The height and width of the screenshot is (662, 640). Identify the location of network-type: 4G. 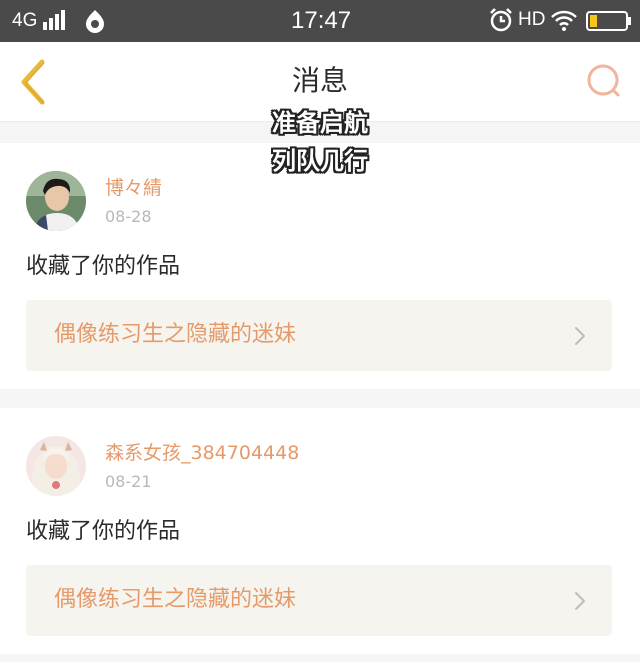
(25, 20).